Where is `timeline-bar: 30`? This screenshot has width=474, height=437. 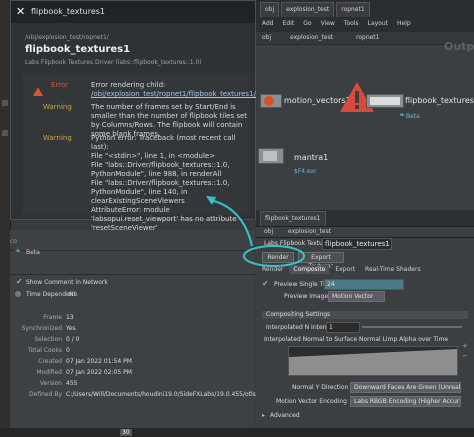 timeline-bar: 30 is located at coordinates (237, 432).